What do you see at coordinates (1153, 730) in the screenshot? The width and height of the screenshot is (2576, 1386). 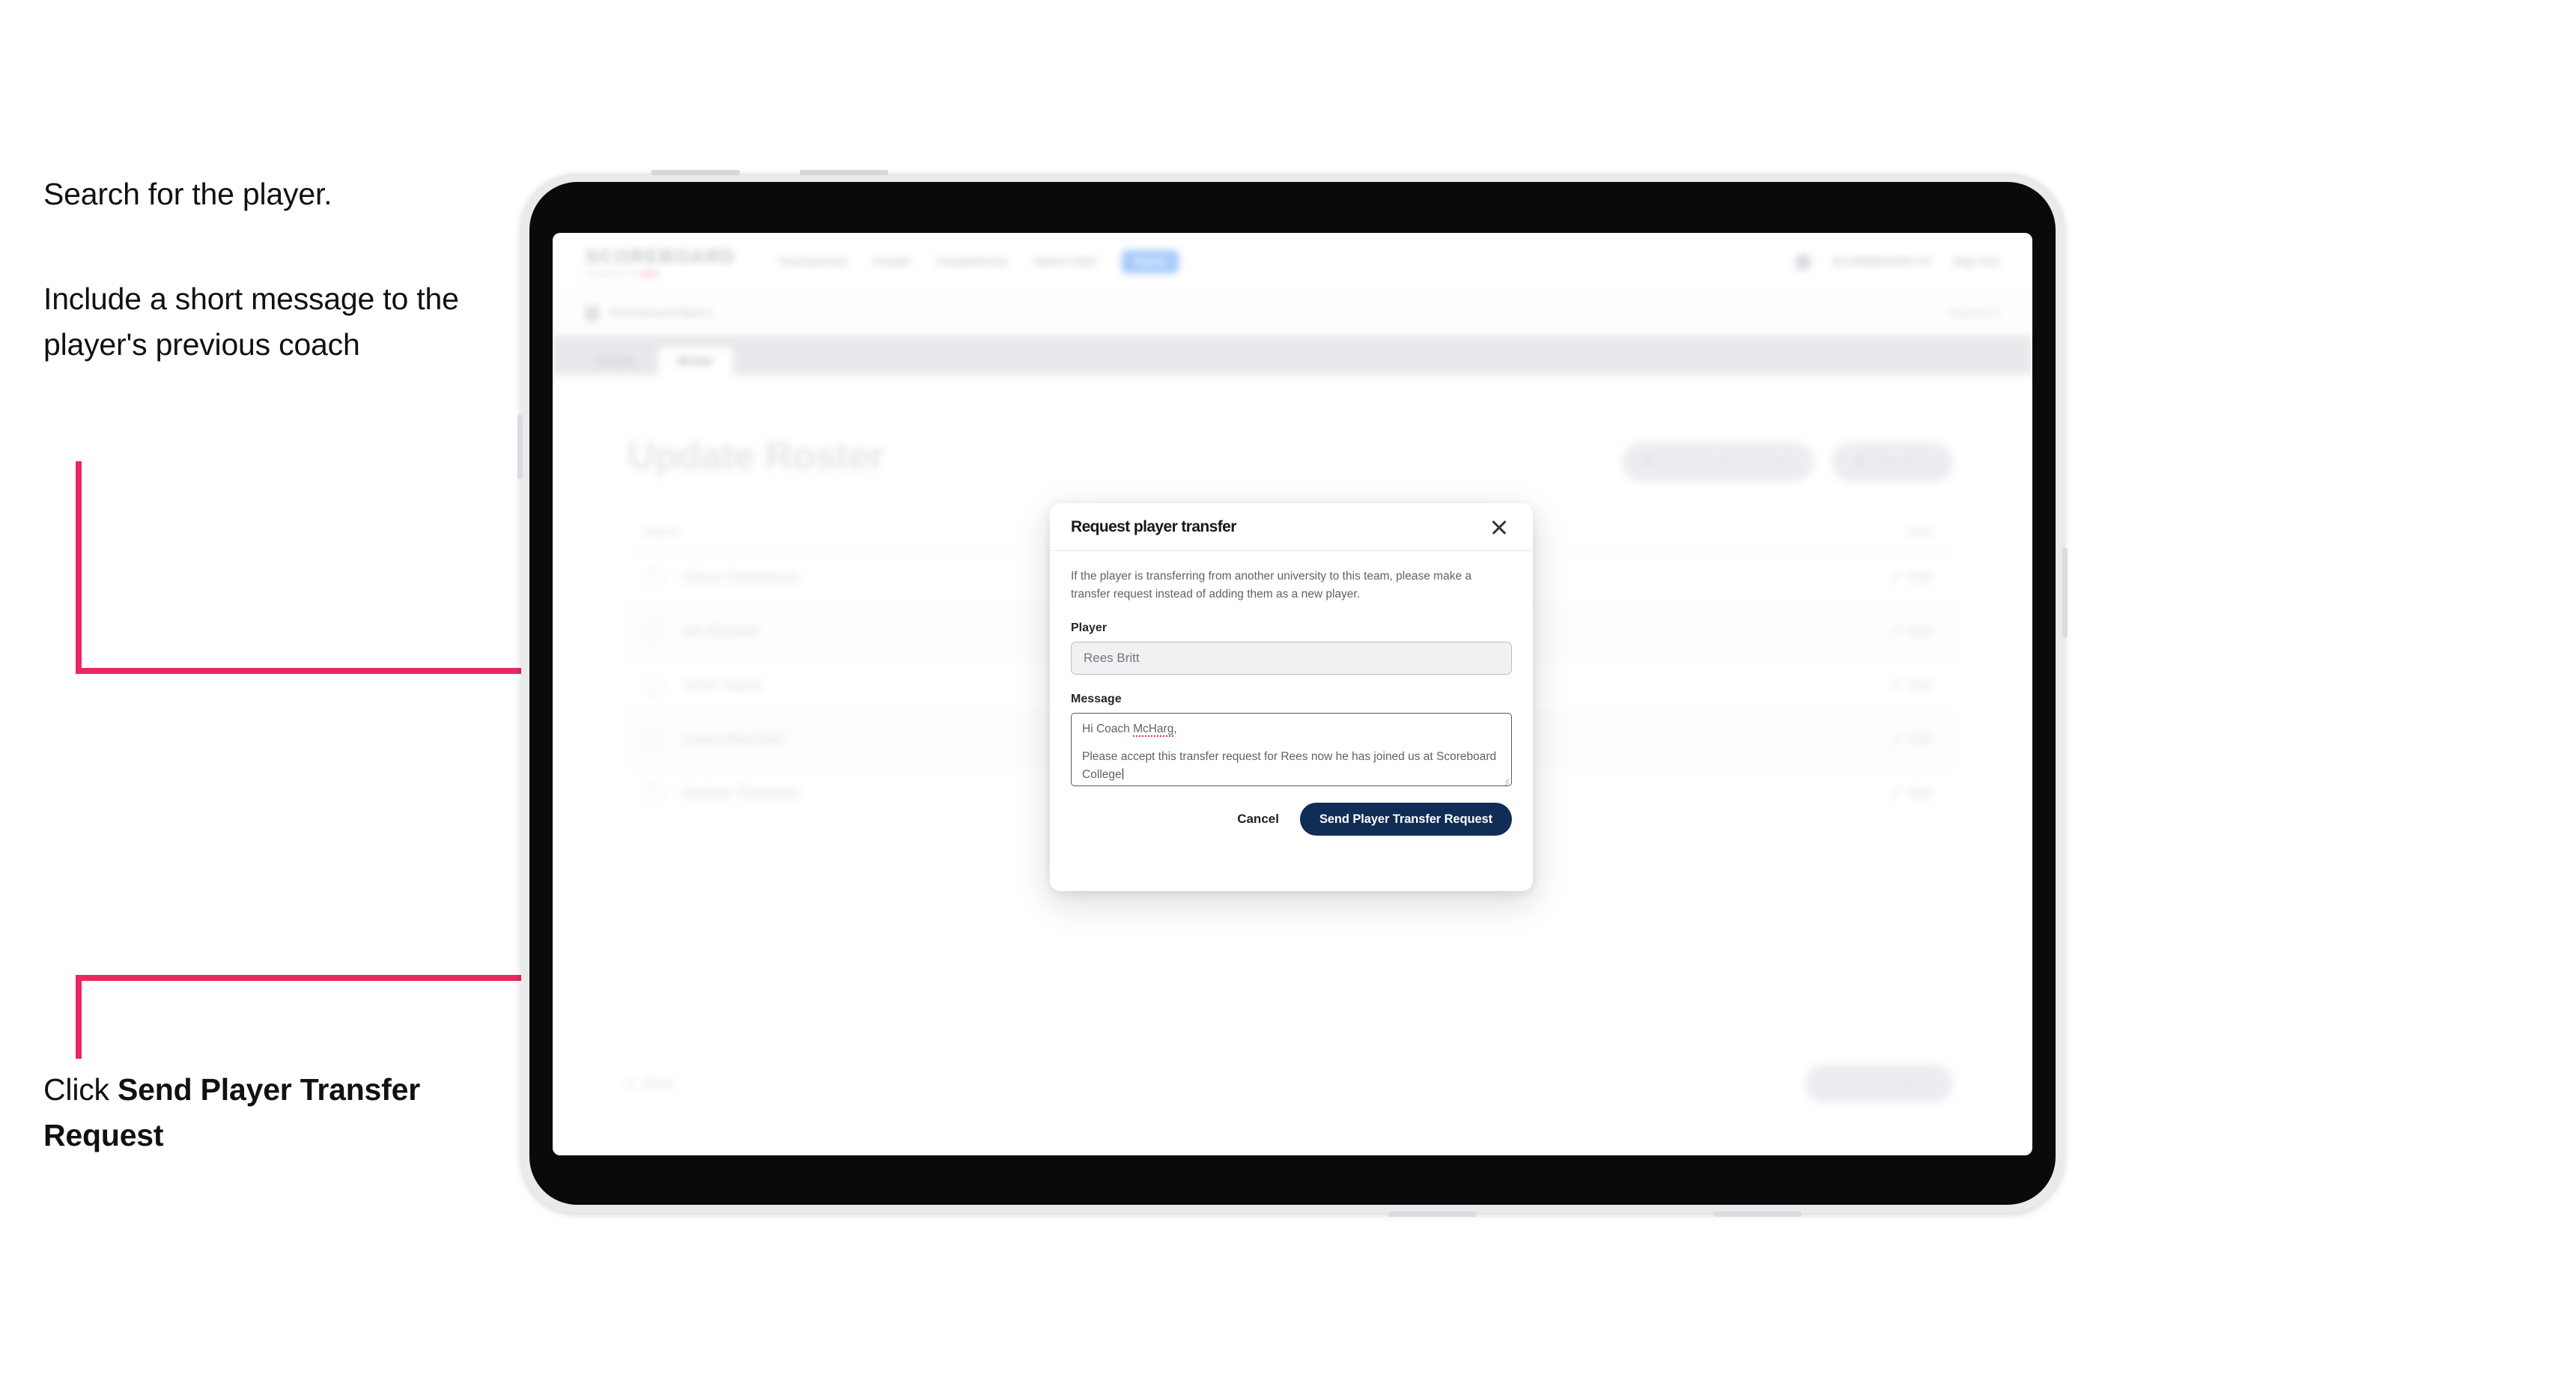 I see `message-coach-name: McHarg` at bounding box center [1153, 730].